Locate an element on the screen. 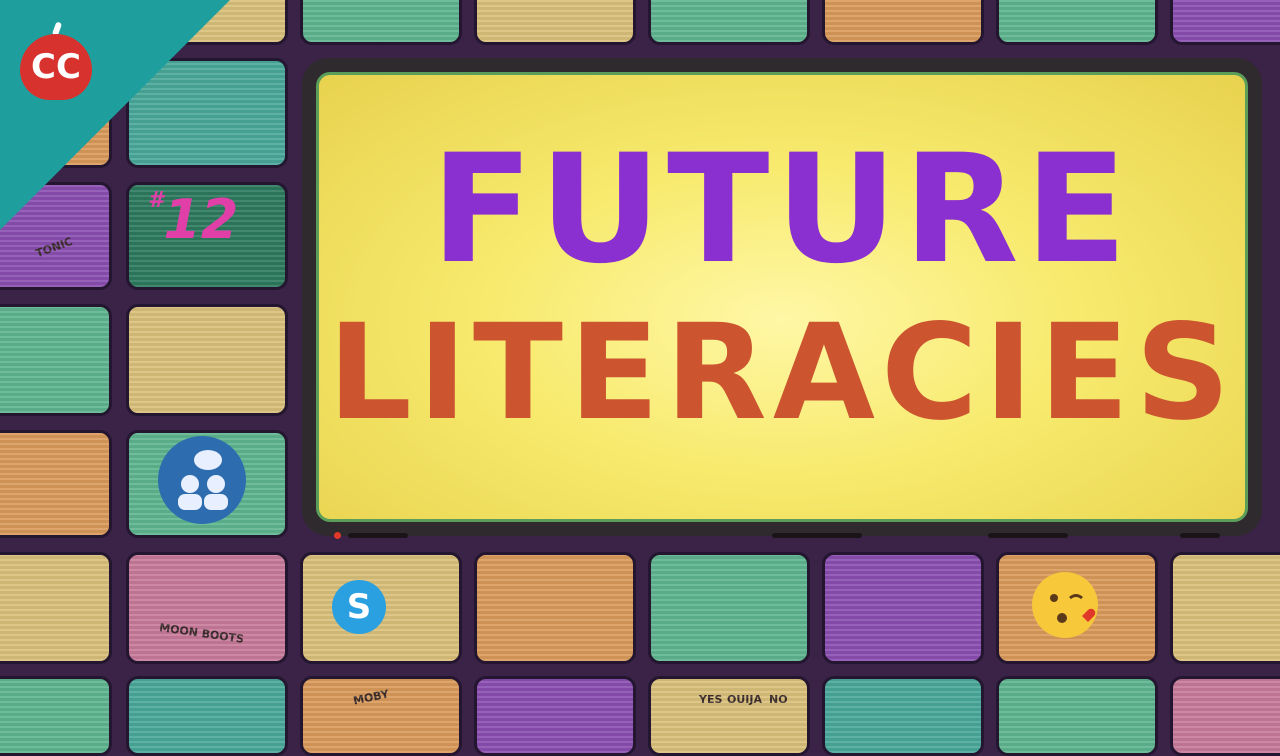 The image size is (1280, 756). title-line-2: LITERACIES is located at coordinates (782, 373).